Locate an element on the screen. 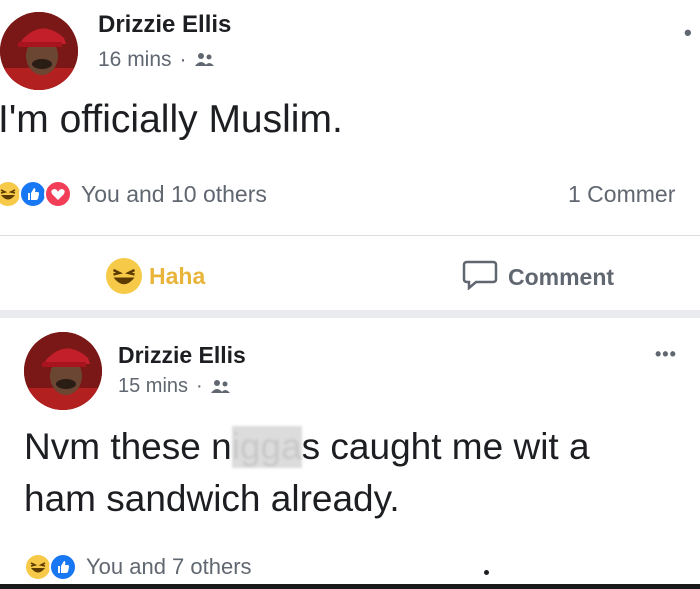 This screenshot has width=700, height=589. haha-label: Haha is located at coordinates (177, 275).